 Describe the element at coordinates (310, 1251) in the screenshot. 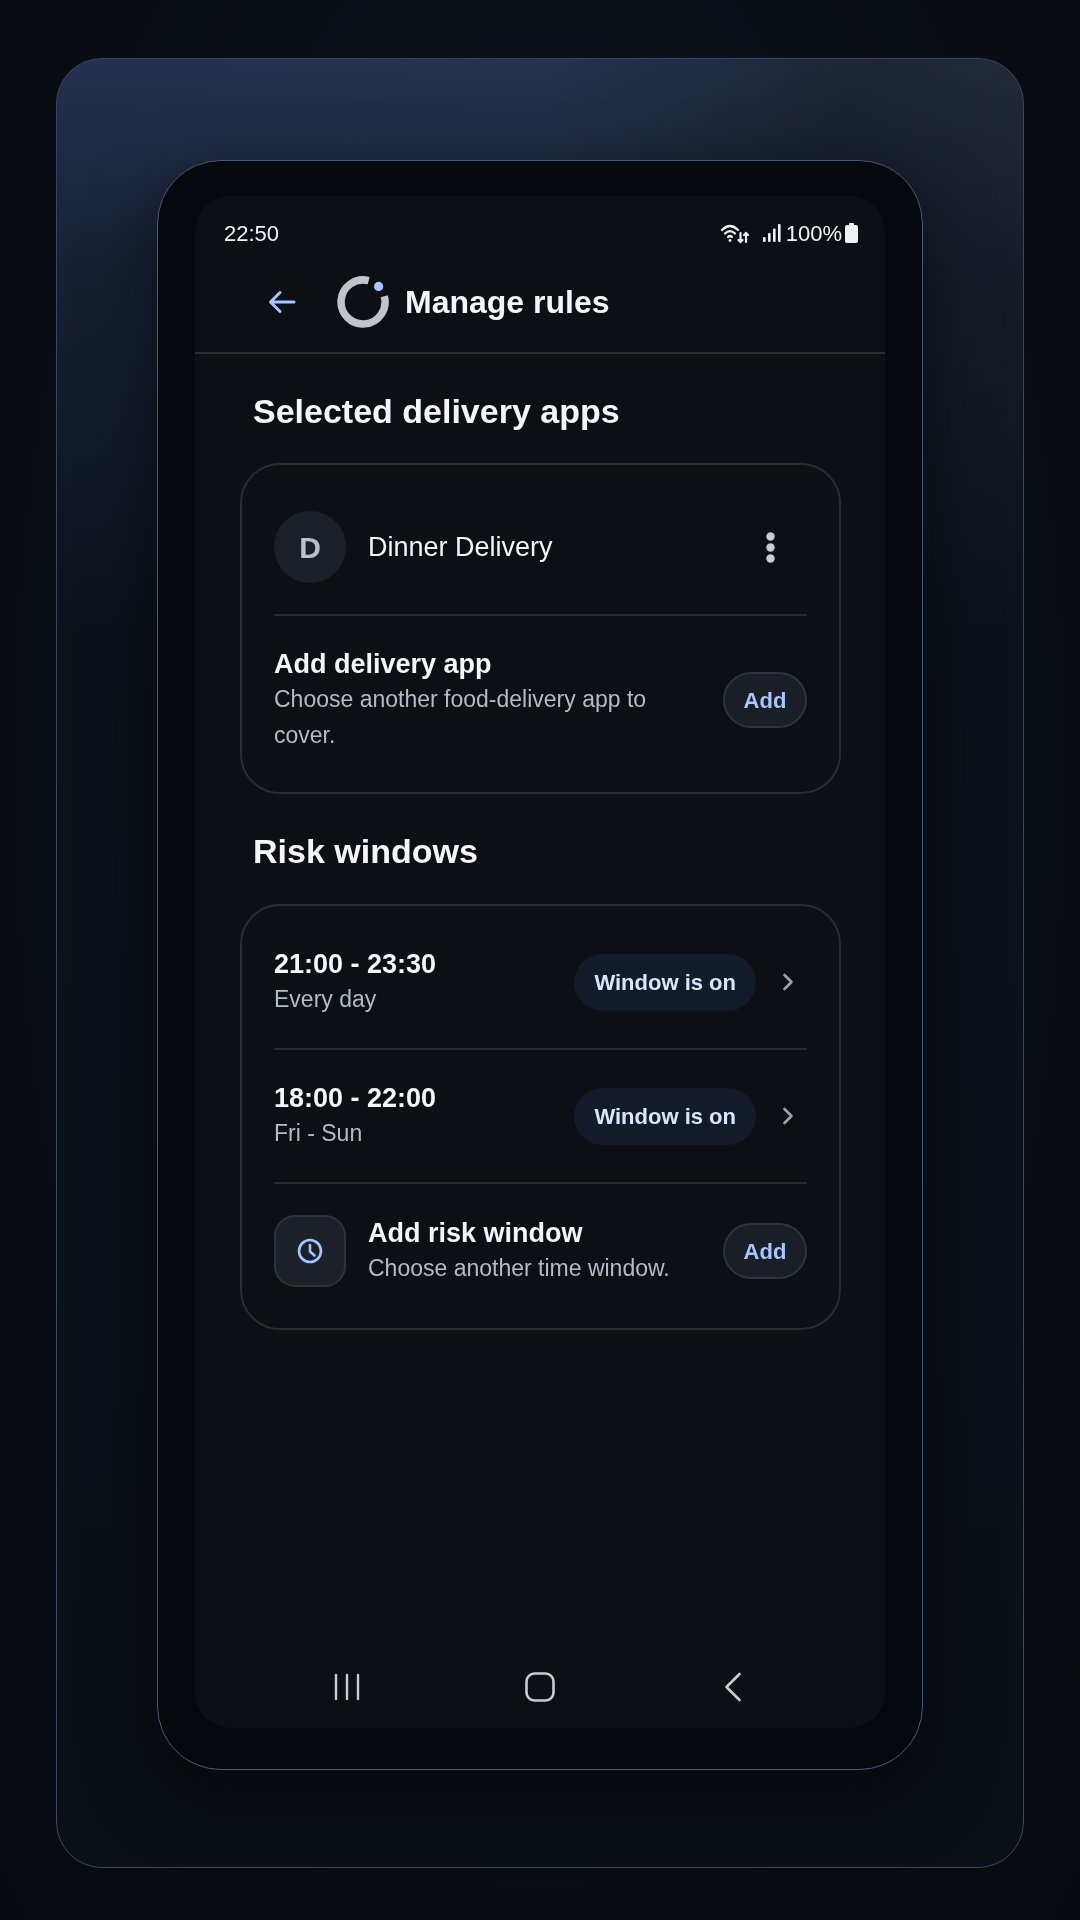

I see `clock-icon` at that location.